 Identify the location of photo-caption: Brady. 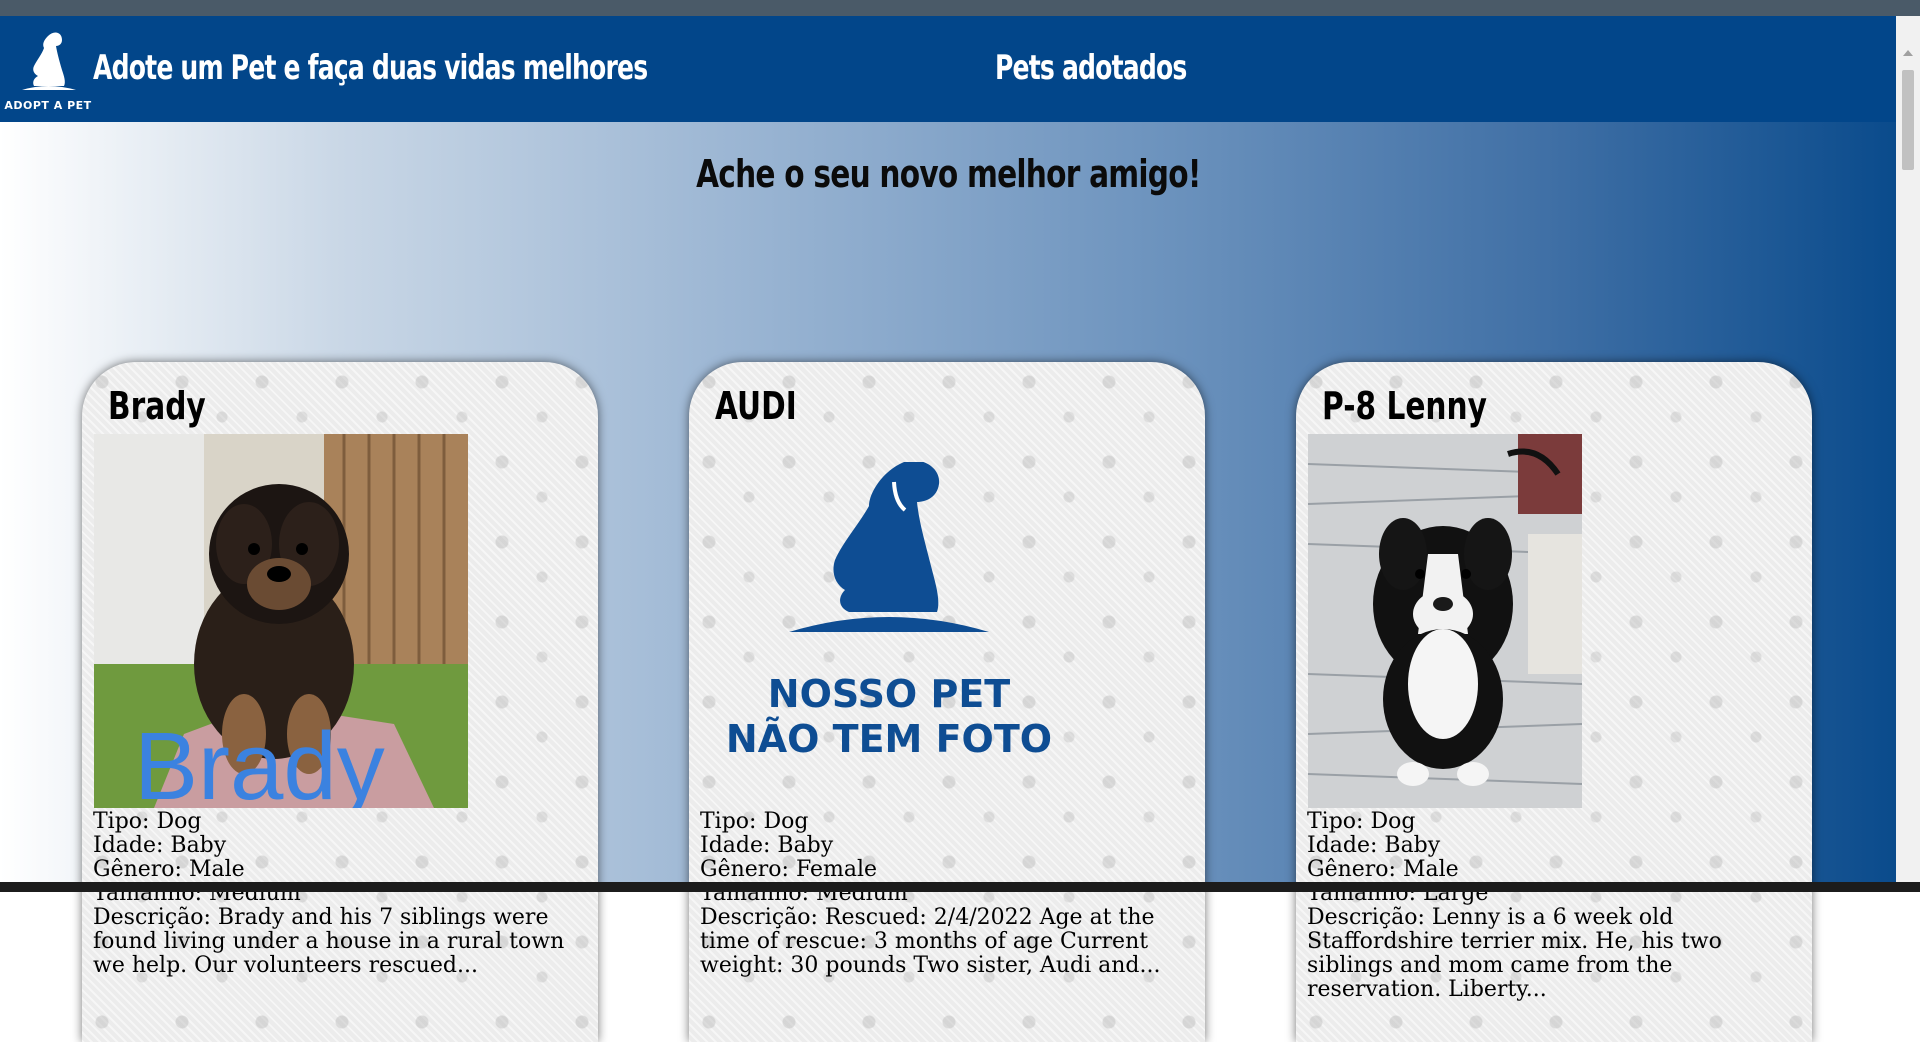
(259, 760).